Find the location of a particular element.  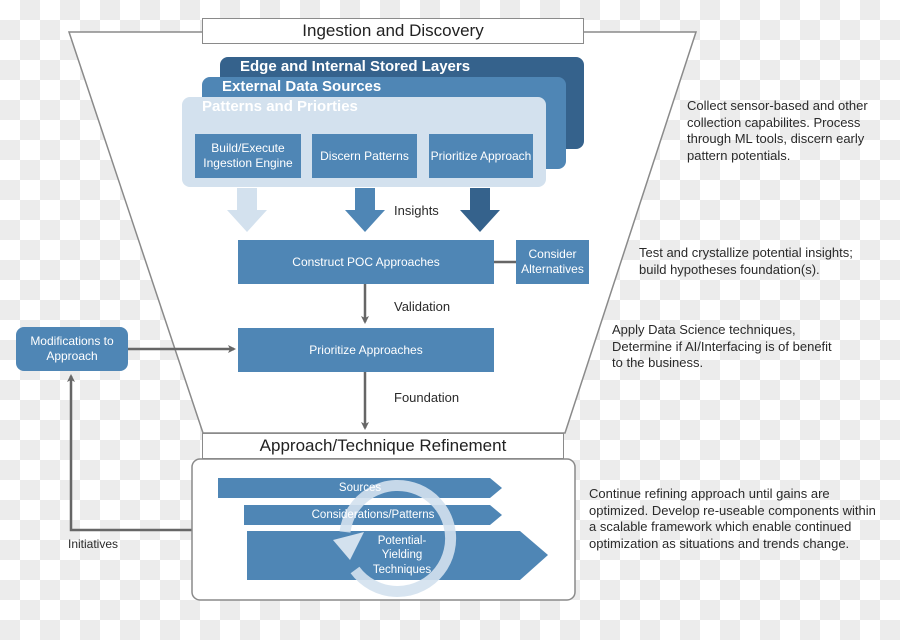

chevron-label-considerations: Considerations/Patterns is located at coordinates (373, 514).